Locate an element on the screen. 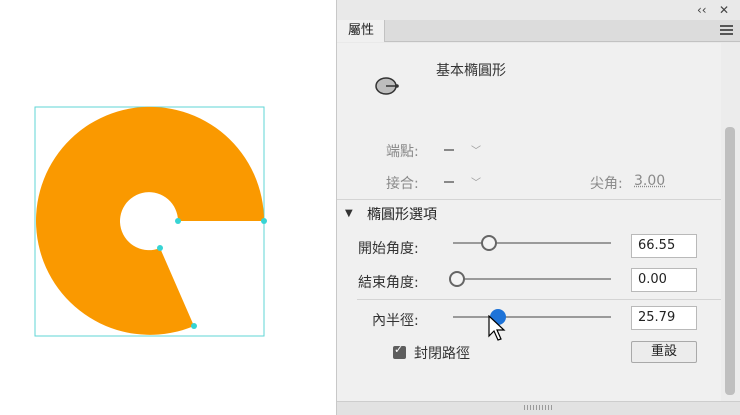  panel-title-bar: ‹‹ ✕ is located at coordinates (538, 10).